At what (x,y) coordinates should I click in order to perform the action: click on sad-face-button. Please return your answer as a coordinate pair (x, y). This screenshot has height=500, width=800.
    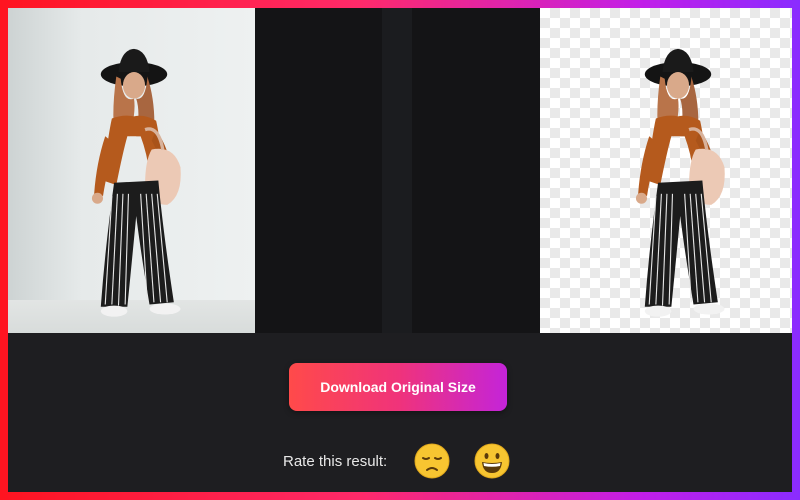
    Looking at the image, I should click on (432, 461).